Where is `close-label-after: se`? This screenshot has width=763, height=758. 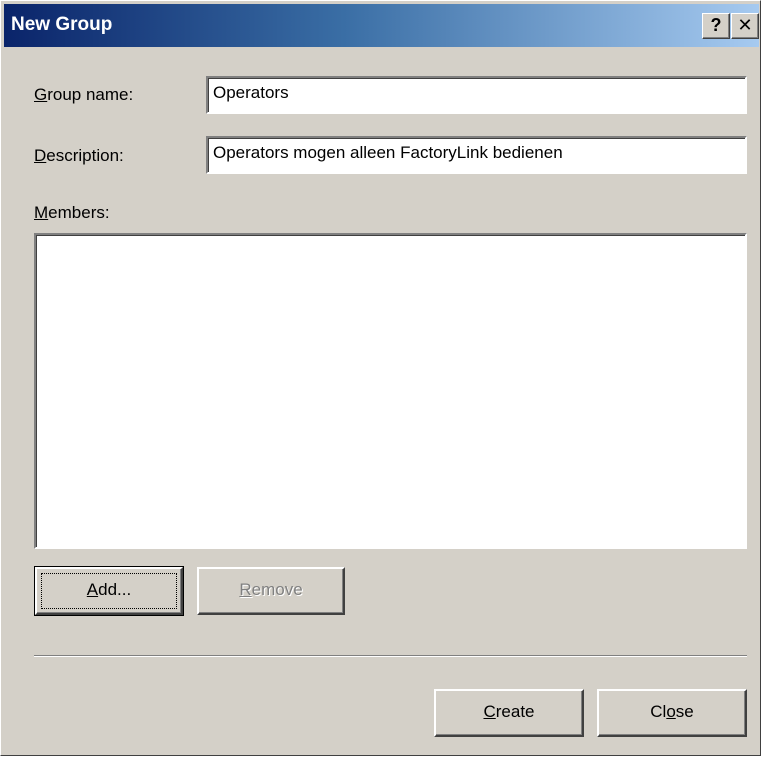 close-label-after: se is located at coordinates (684, 711).